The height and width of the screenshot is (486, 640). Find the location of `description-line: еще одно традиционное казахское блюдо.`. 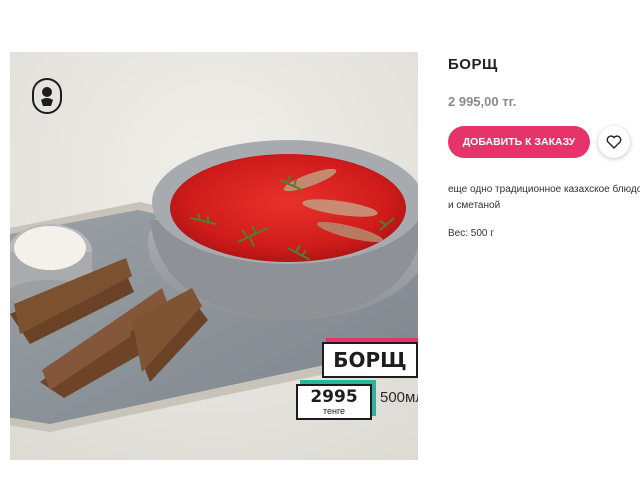

description-line: еще одно традиционное казахское блюдо. is located at coordinates (544, 189).